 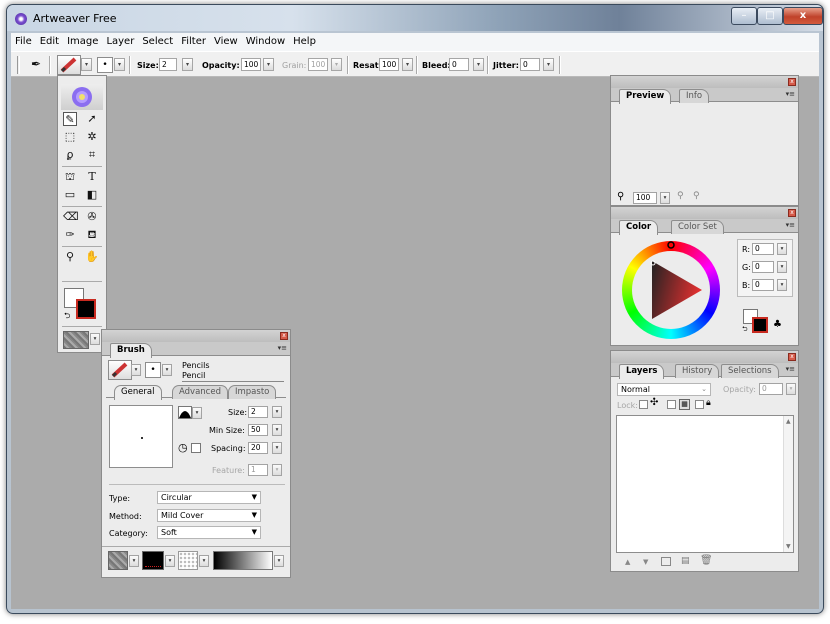 I want to click on menu-image: Image, so click(x=82, y=41).